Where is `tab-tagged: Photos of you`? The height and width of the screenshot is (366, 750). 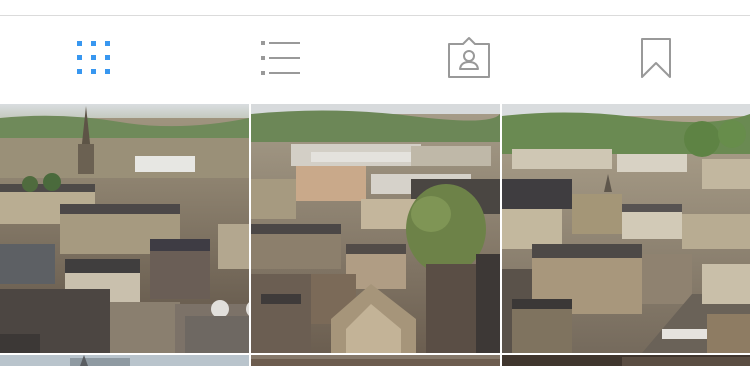 tab-tagged: Photos of you is located at coordinates (469, 60).